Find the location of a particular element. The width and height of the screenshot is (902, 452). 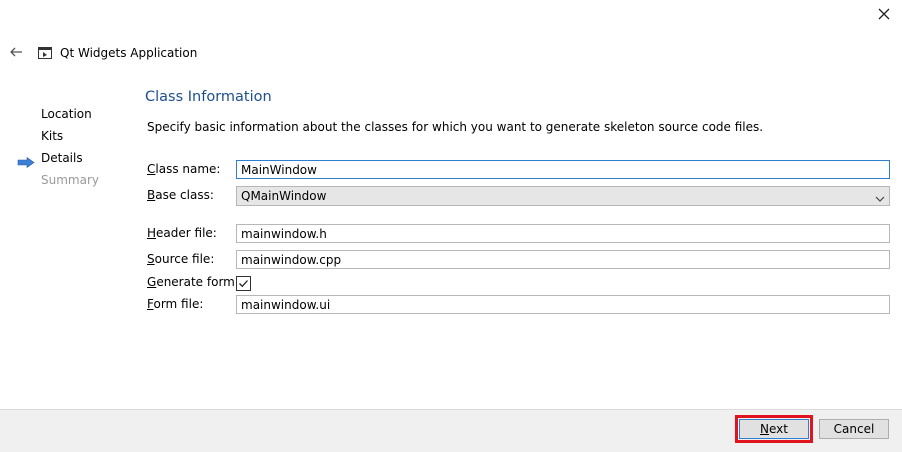

wizard-title: Qt Widgets Application is located at coordinates (117, 53).